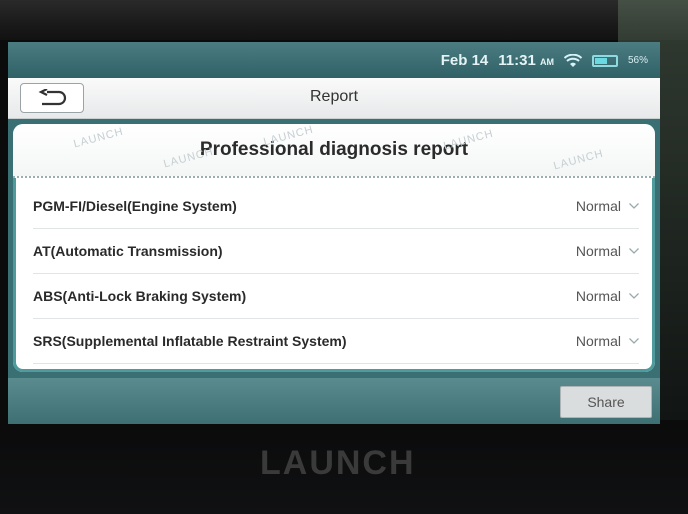 This screenshot has width=688, height=514. What do you see at coordinates (336, 296) in the screenshot?
I see `report-row-abs: ABS(Anti-Lock Braking System) Normal` at bounding box center [336, 296].